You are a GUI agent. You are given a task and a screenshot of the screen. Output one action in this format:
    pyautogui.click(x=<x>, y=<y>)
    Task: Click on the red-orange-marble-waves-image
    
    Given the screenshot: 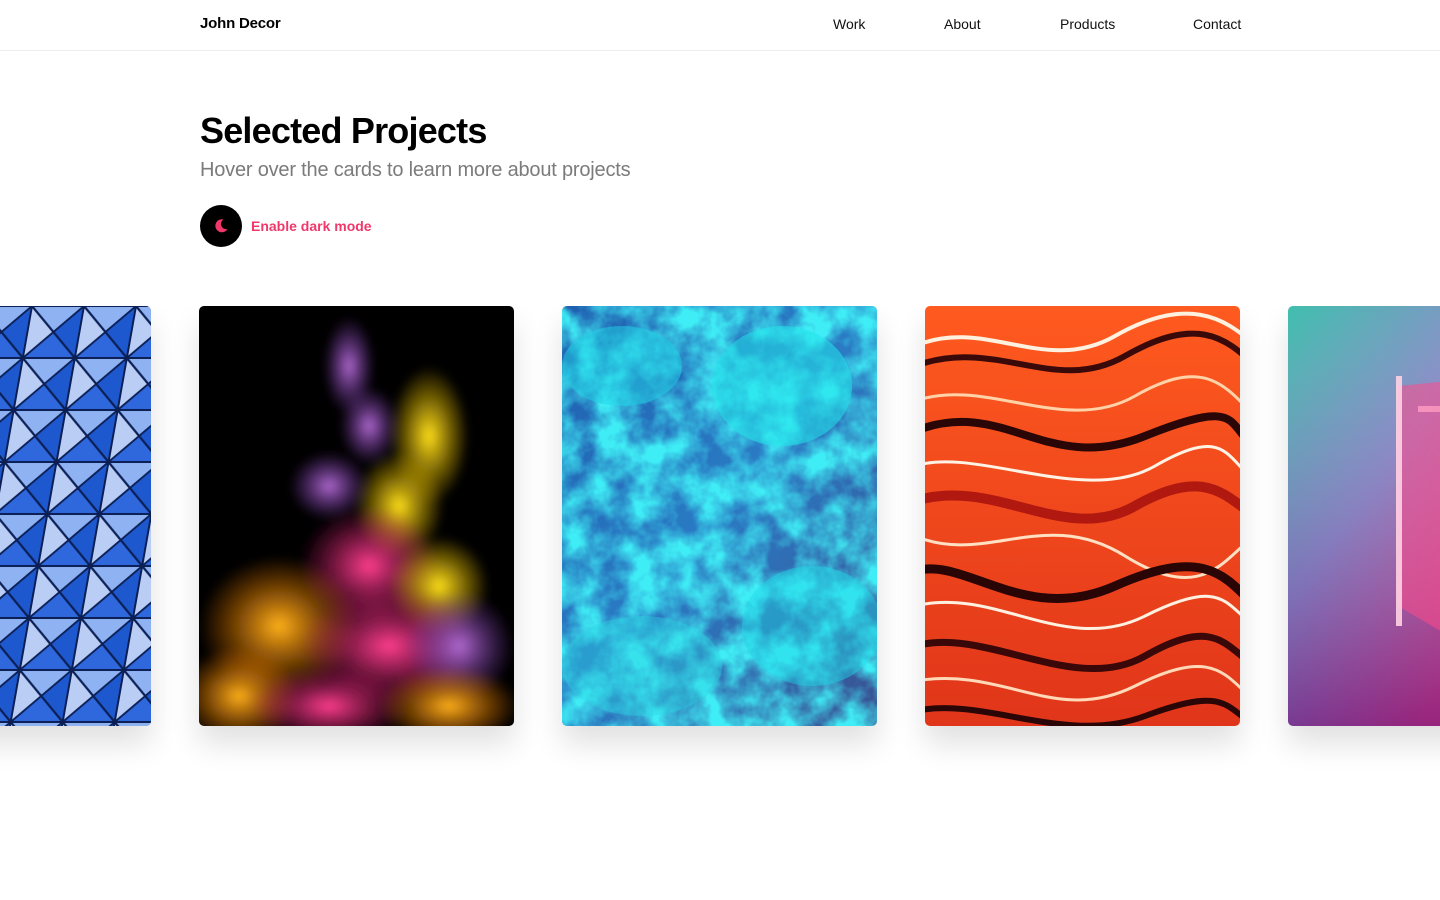 What is the action you would take?
    pyautogui.click(x=1082, y=516)
    